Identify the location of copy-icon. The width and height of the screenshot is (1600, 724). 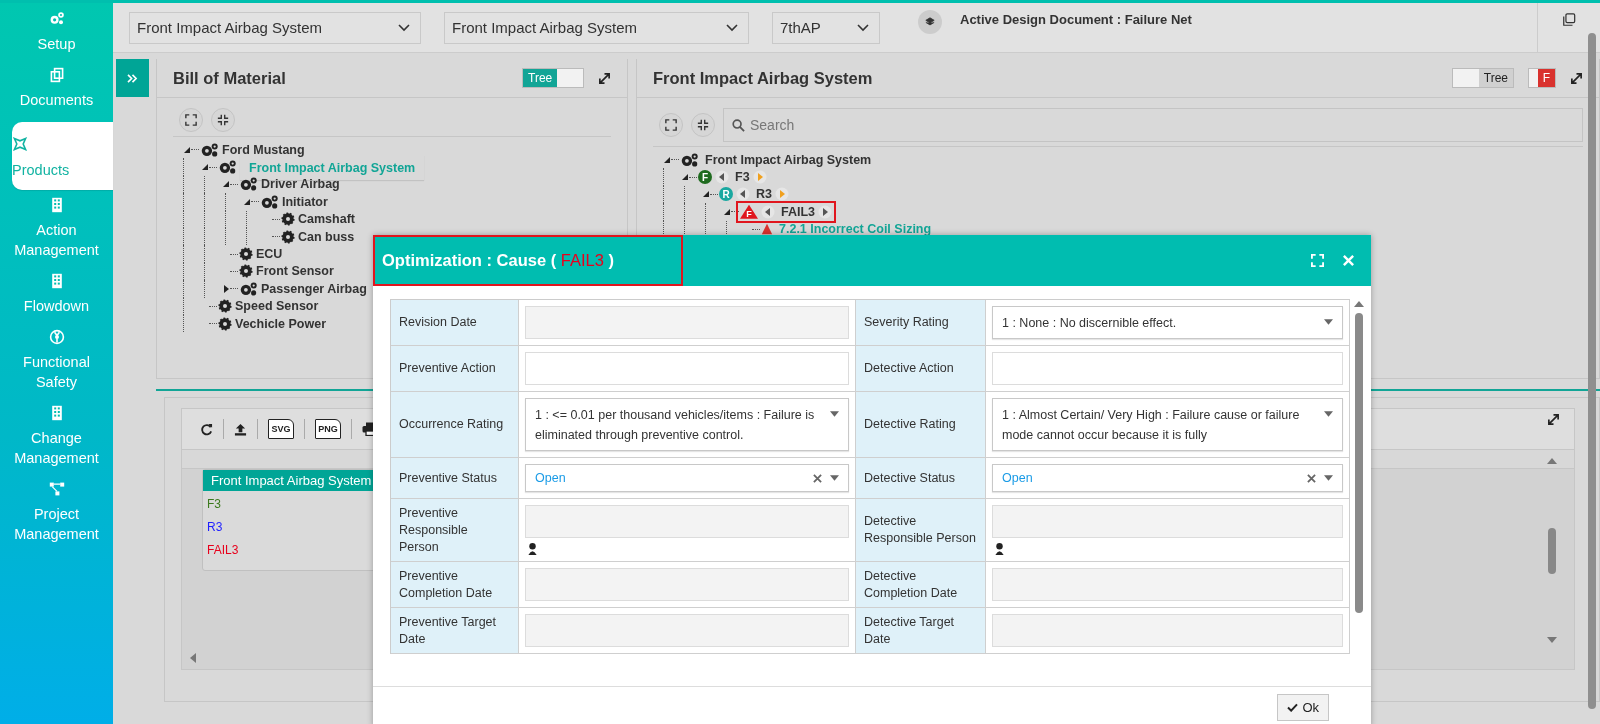
(1569, 20).